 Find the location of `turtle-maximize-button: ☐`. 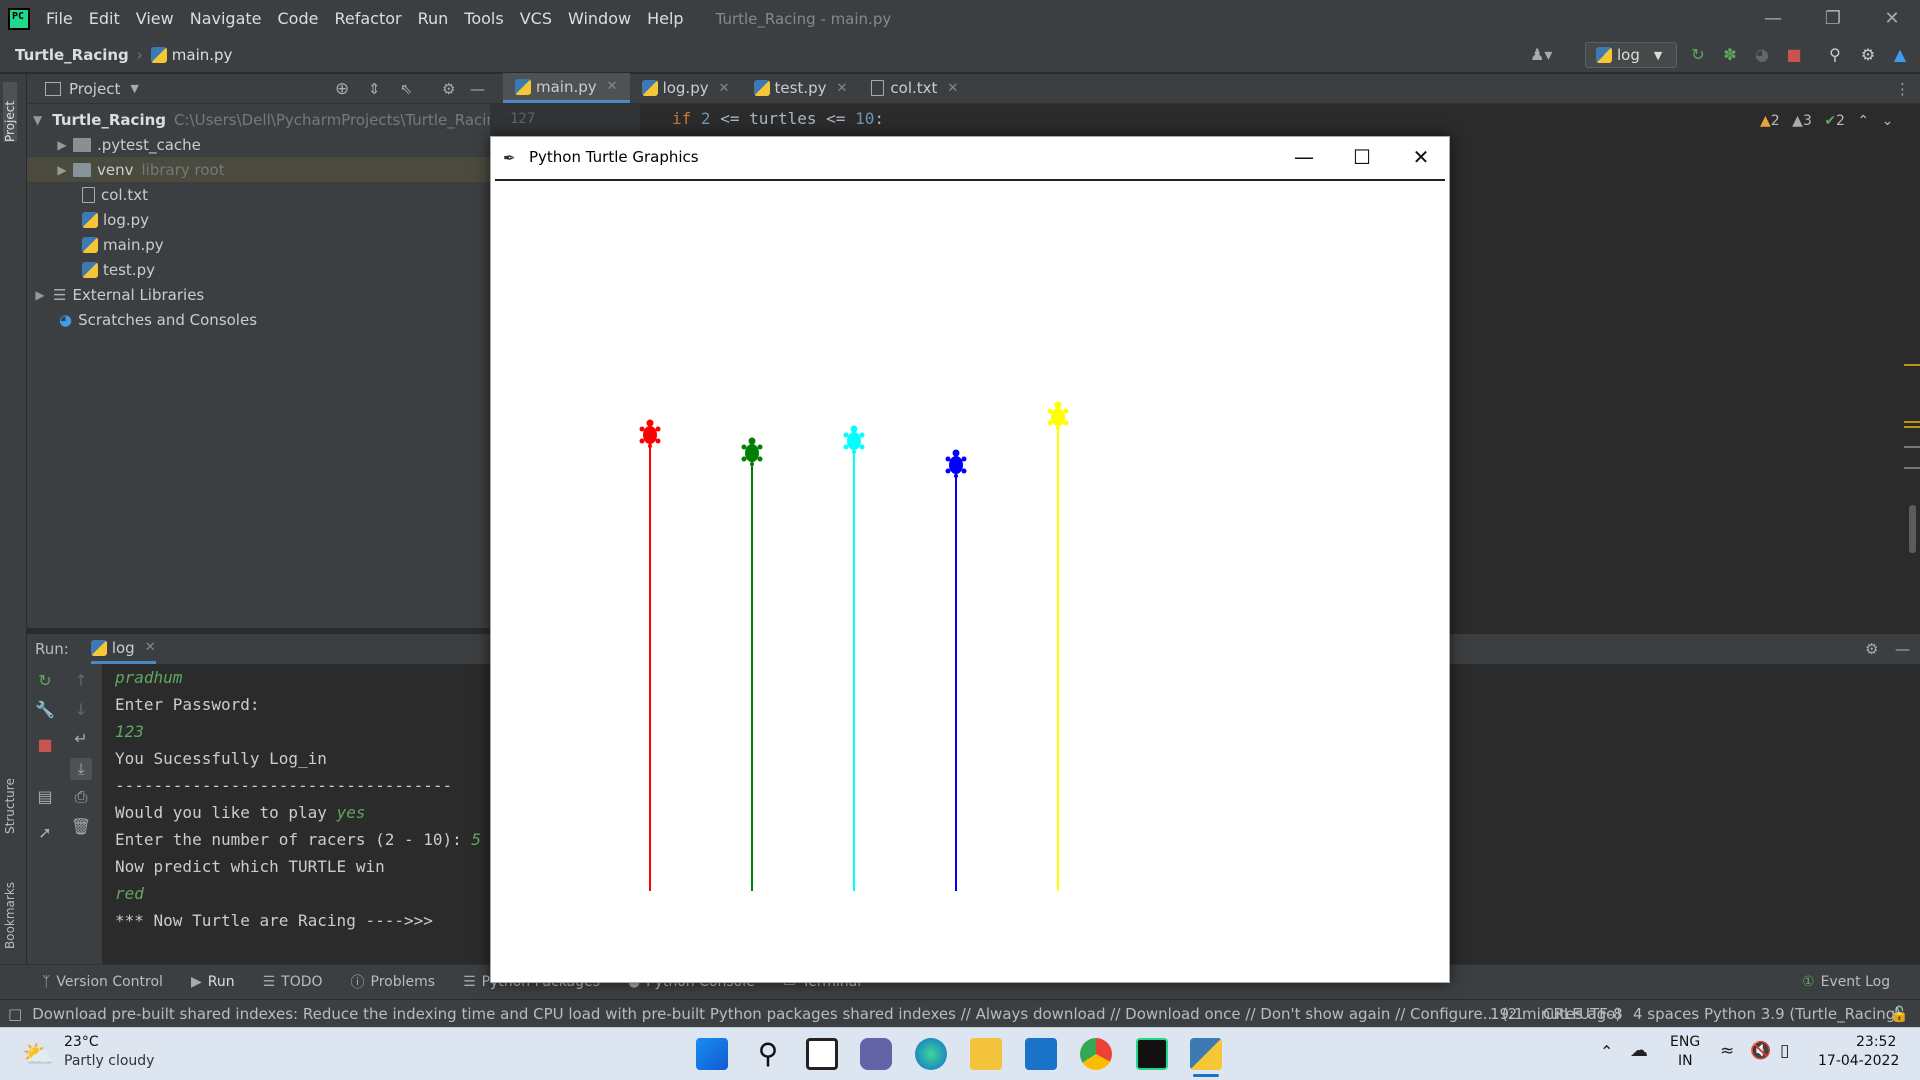

turtle-maximize-button: ☐ is located at coordinates (1362, 157).